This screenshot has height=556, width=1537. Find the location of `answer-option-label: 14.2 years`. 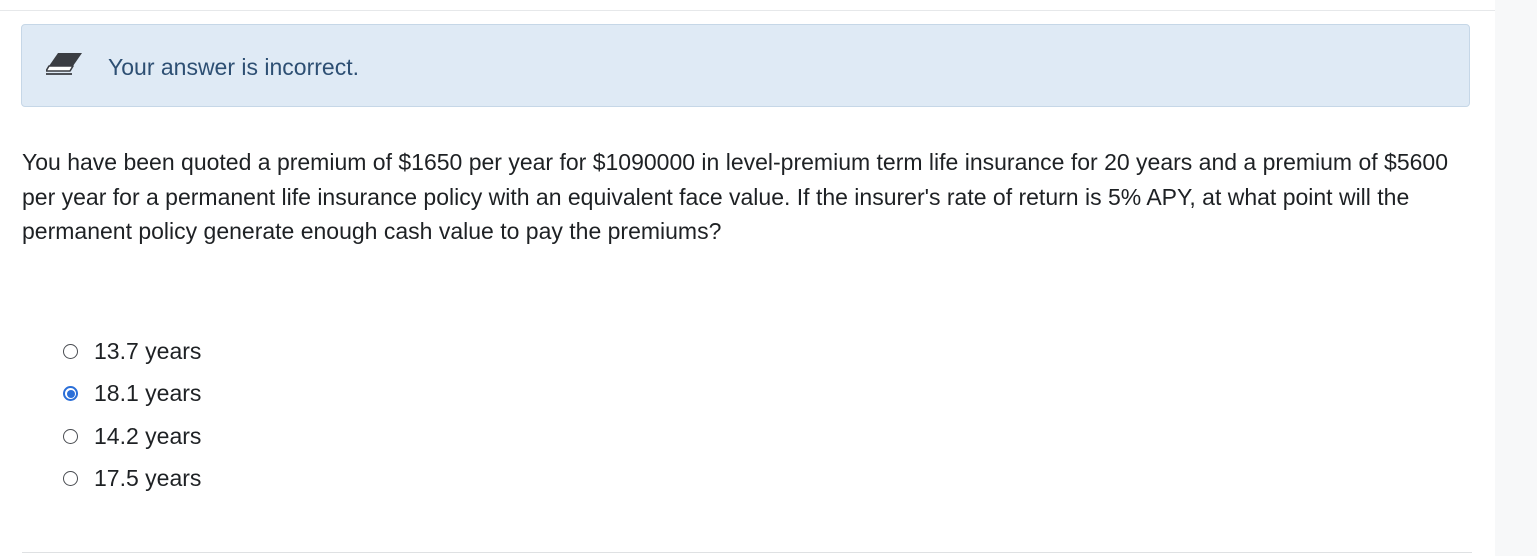

answer-option-label: 14.2 years is located at coordinates (148, 435).